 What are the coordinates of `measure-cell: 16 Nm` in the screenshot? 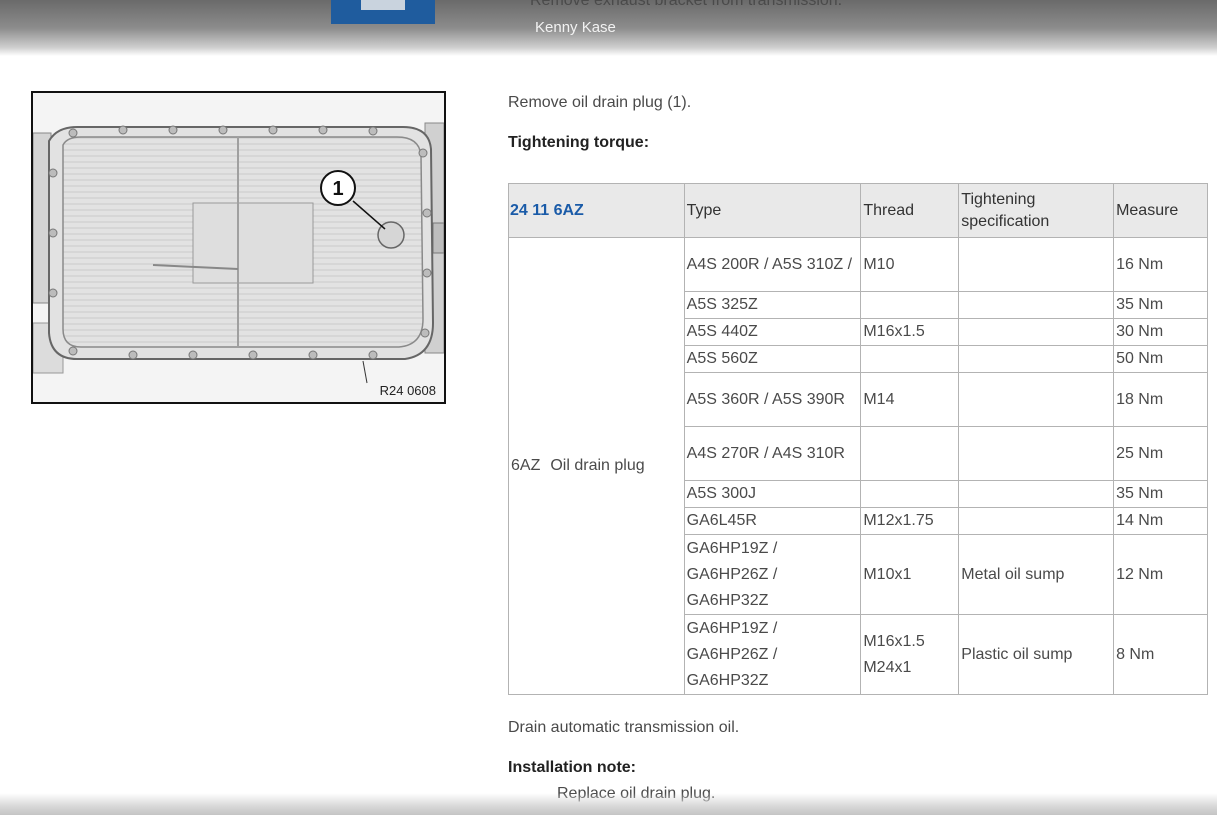 It's located at (1160, 264).